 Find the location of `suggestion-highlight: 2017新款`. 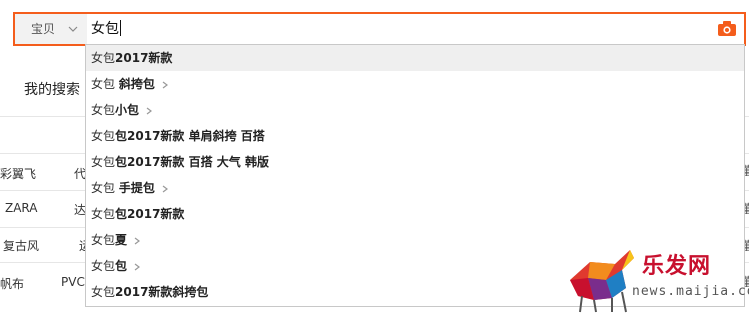

suggestion-highlight: 2017新款 is located at coordinates (144, 58).